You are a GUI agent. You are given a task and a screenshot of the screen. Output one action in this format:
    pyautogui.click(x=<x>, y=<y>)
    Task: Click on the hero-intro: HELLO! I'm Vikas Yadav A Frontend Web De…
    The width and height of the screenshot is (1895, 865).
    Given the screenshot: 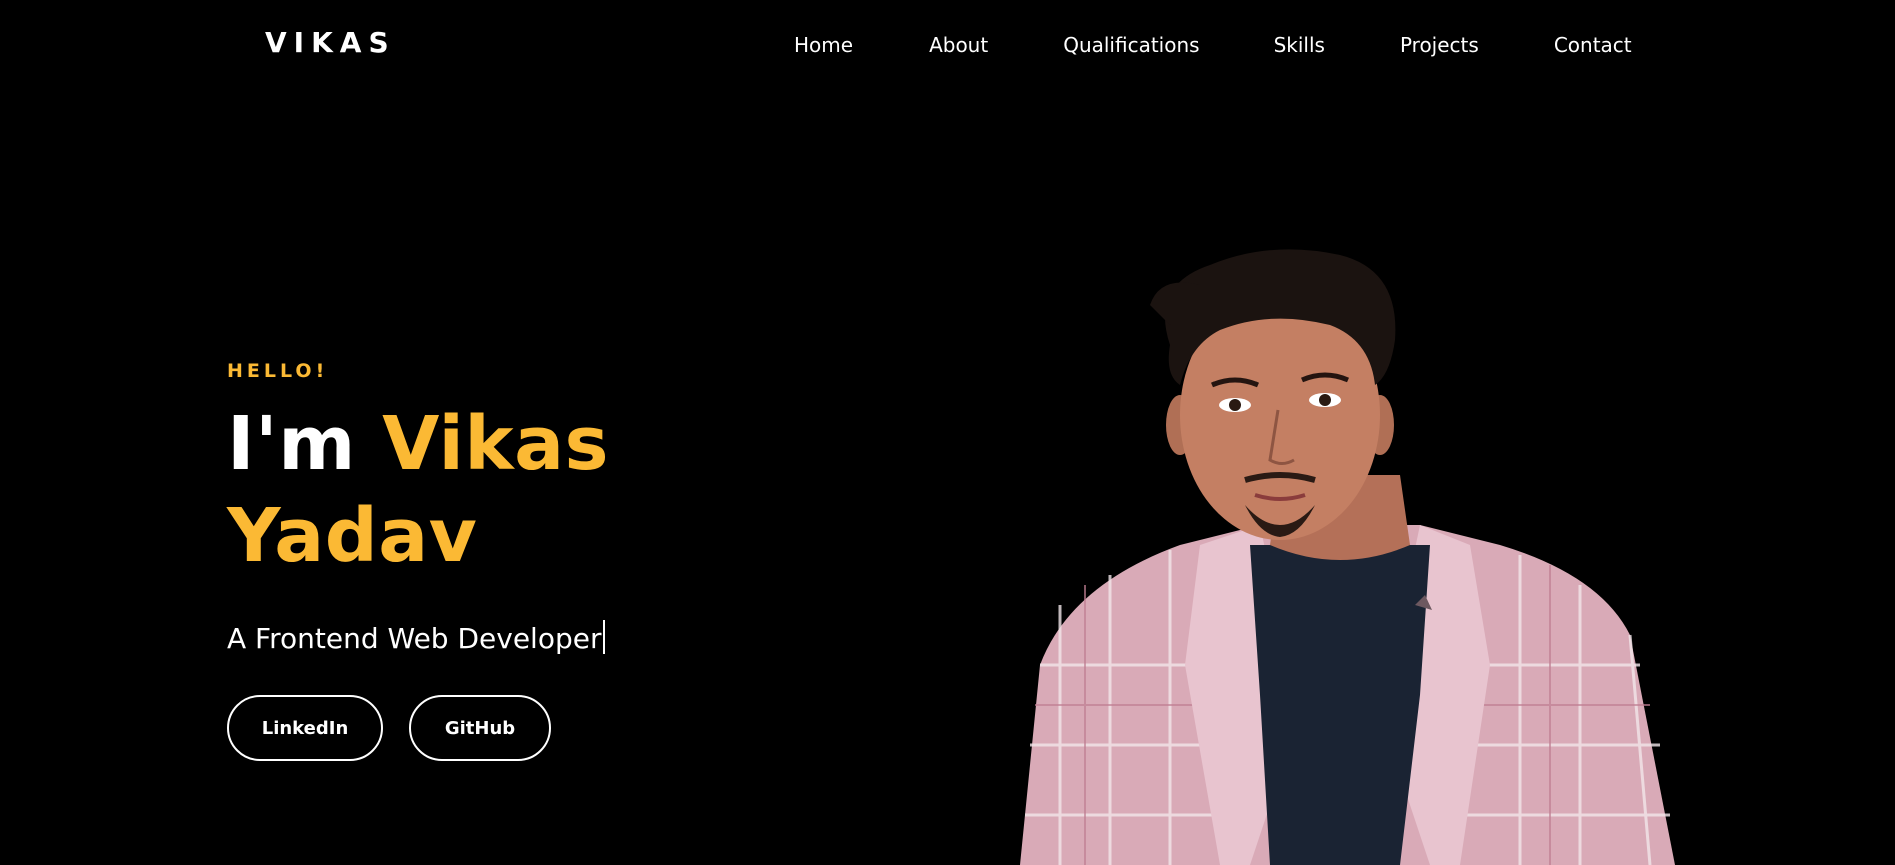 What is the action you would take?
    pyautogui.click(x=418, y=559)
    